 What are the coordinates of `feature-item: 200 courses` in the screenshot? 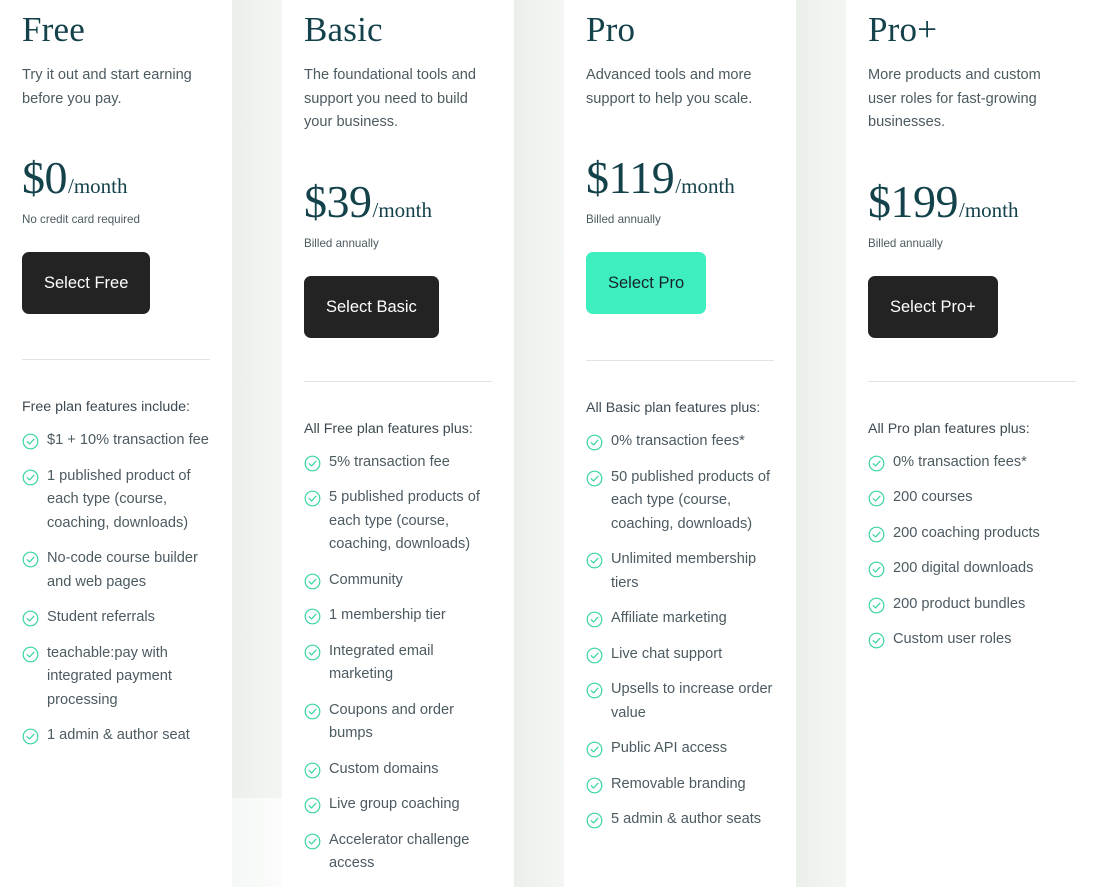 It's located at (972, 498).